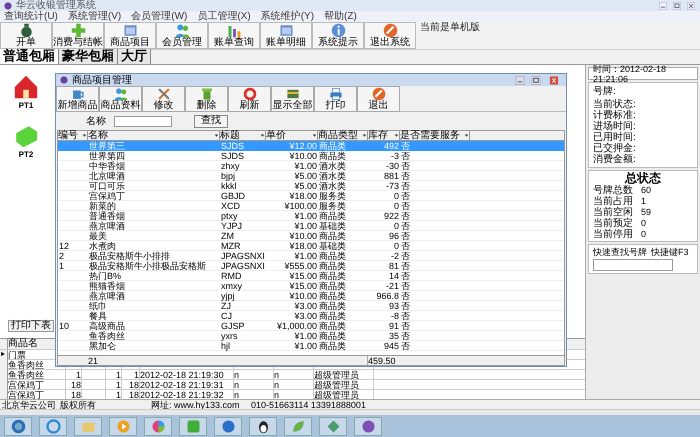  I want to click on field-label: 名称, so click(96, 121).